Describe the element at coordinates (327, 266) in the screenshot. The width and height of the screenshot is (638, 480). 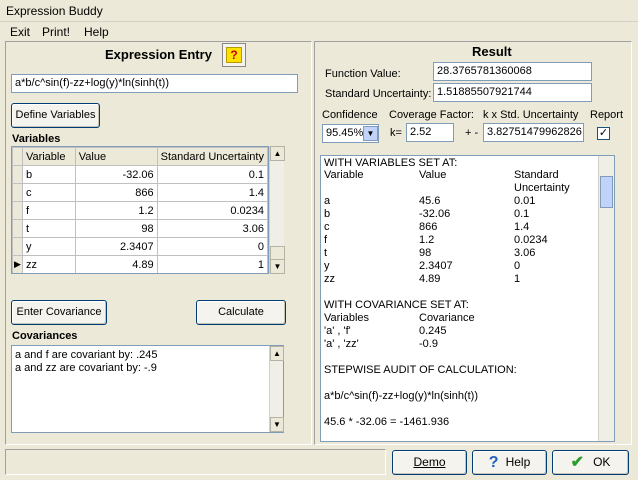
I see `output-var-name: y` at that location.